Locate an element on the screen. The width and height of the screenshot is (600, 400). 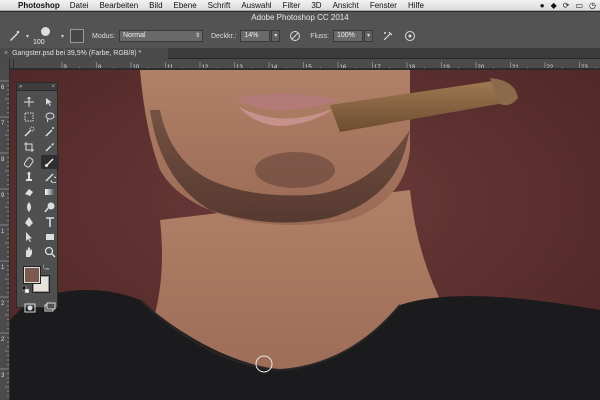
marquee-tool-icon is located at coordinates (29, 117).